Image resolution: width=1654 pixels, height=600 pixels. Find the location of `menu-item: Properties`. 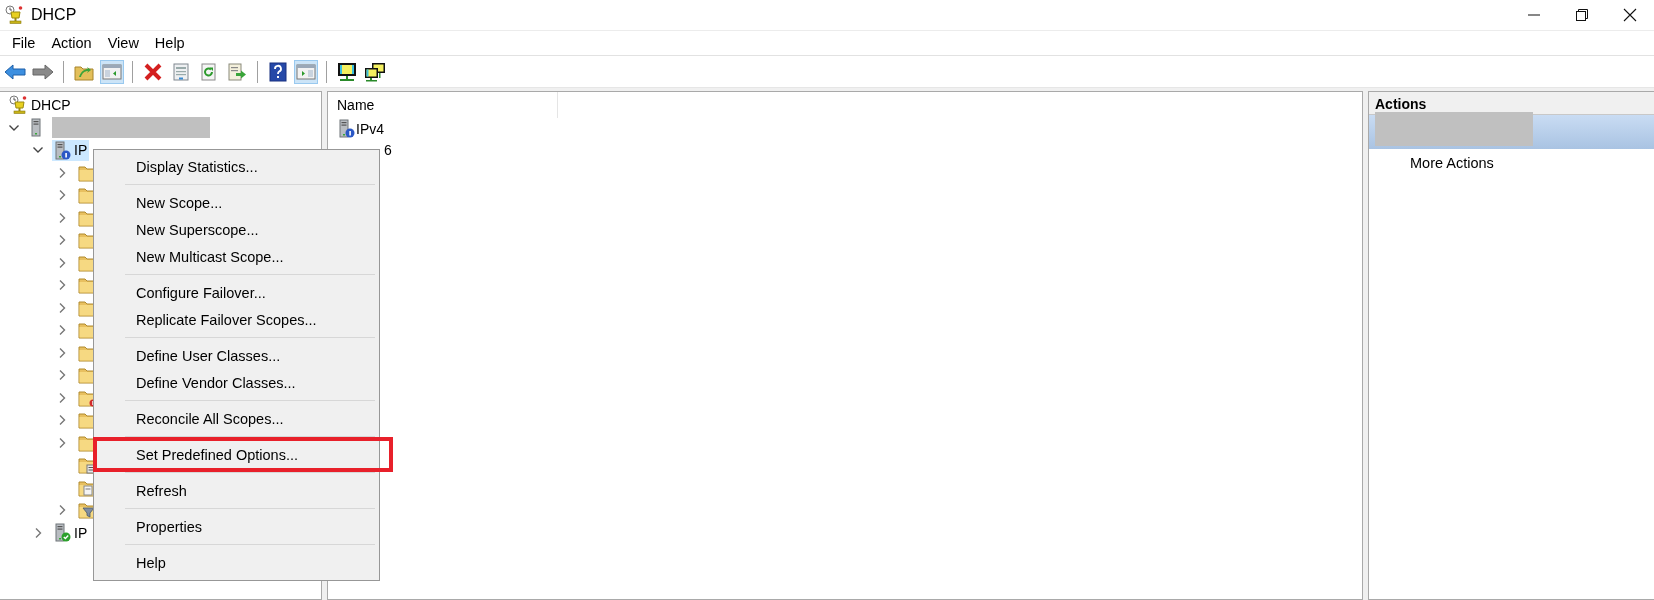

menu-item: Properties is located at coordinates (169, 526).